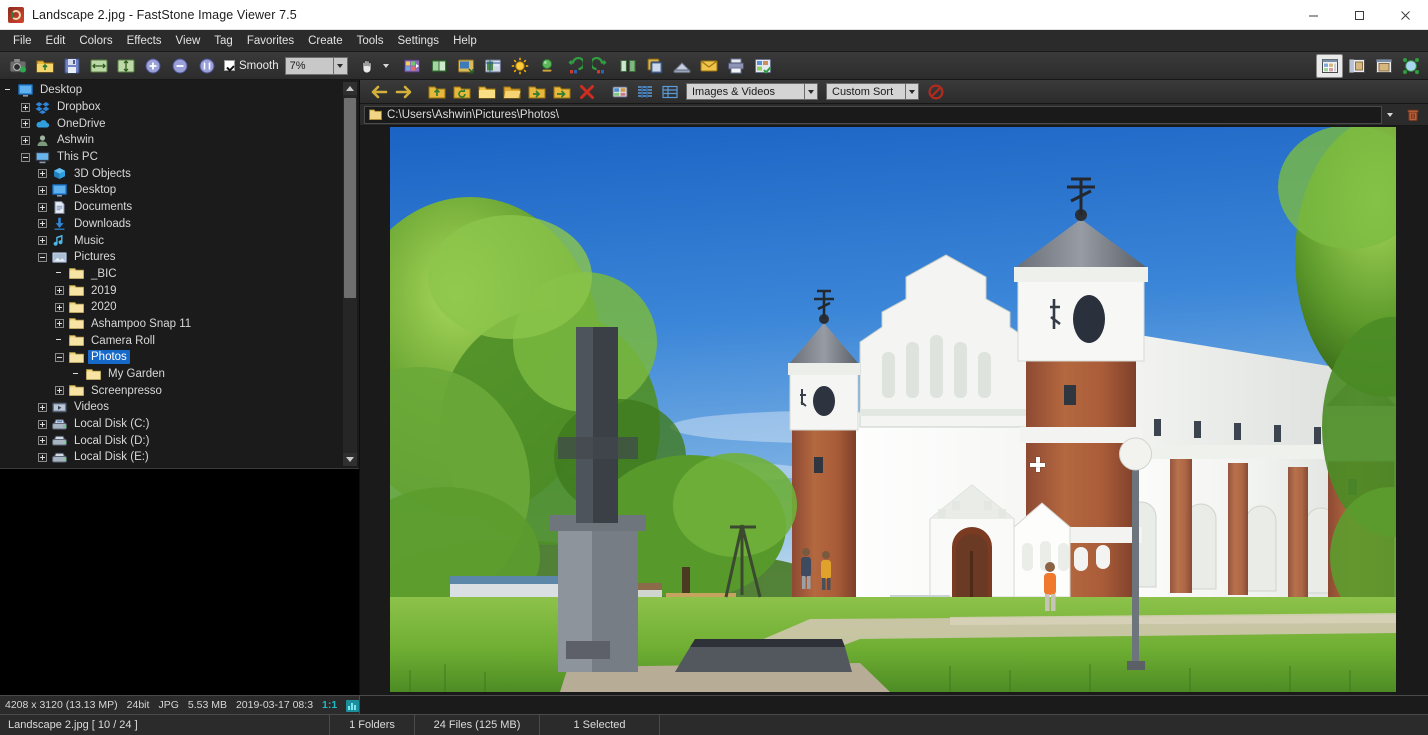  Describe the element at coordinates (179, 240) in the screenshot. I see `tree-item-music: Music` at that location.